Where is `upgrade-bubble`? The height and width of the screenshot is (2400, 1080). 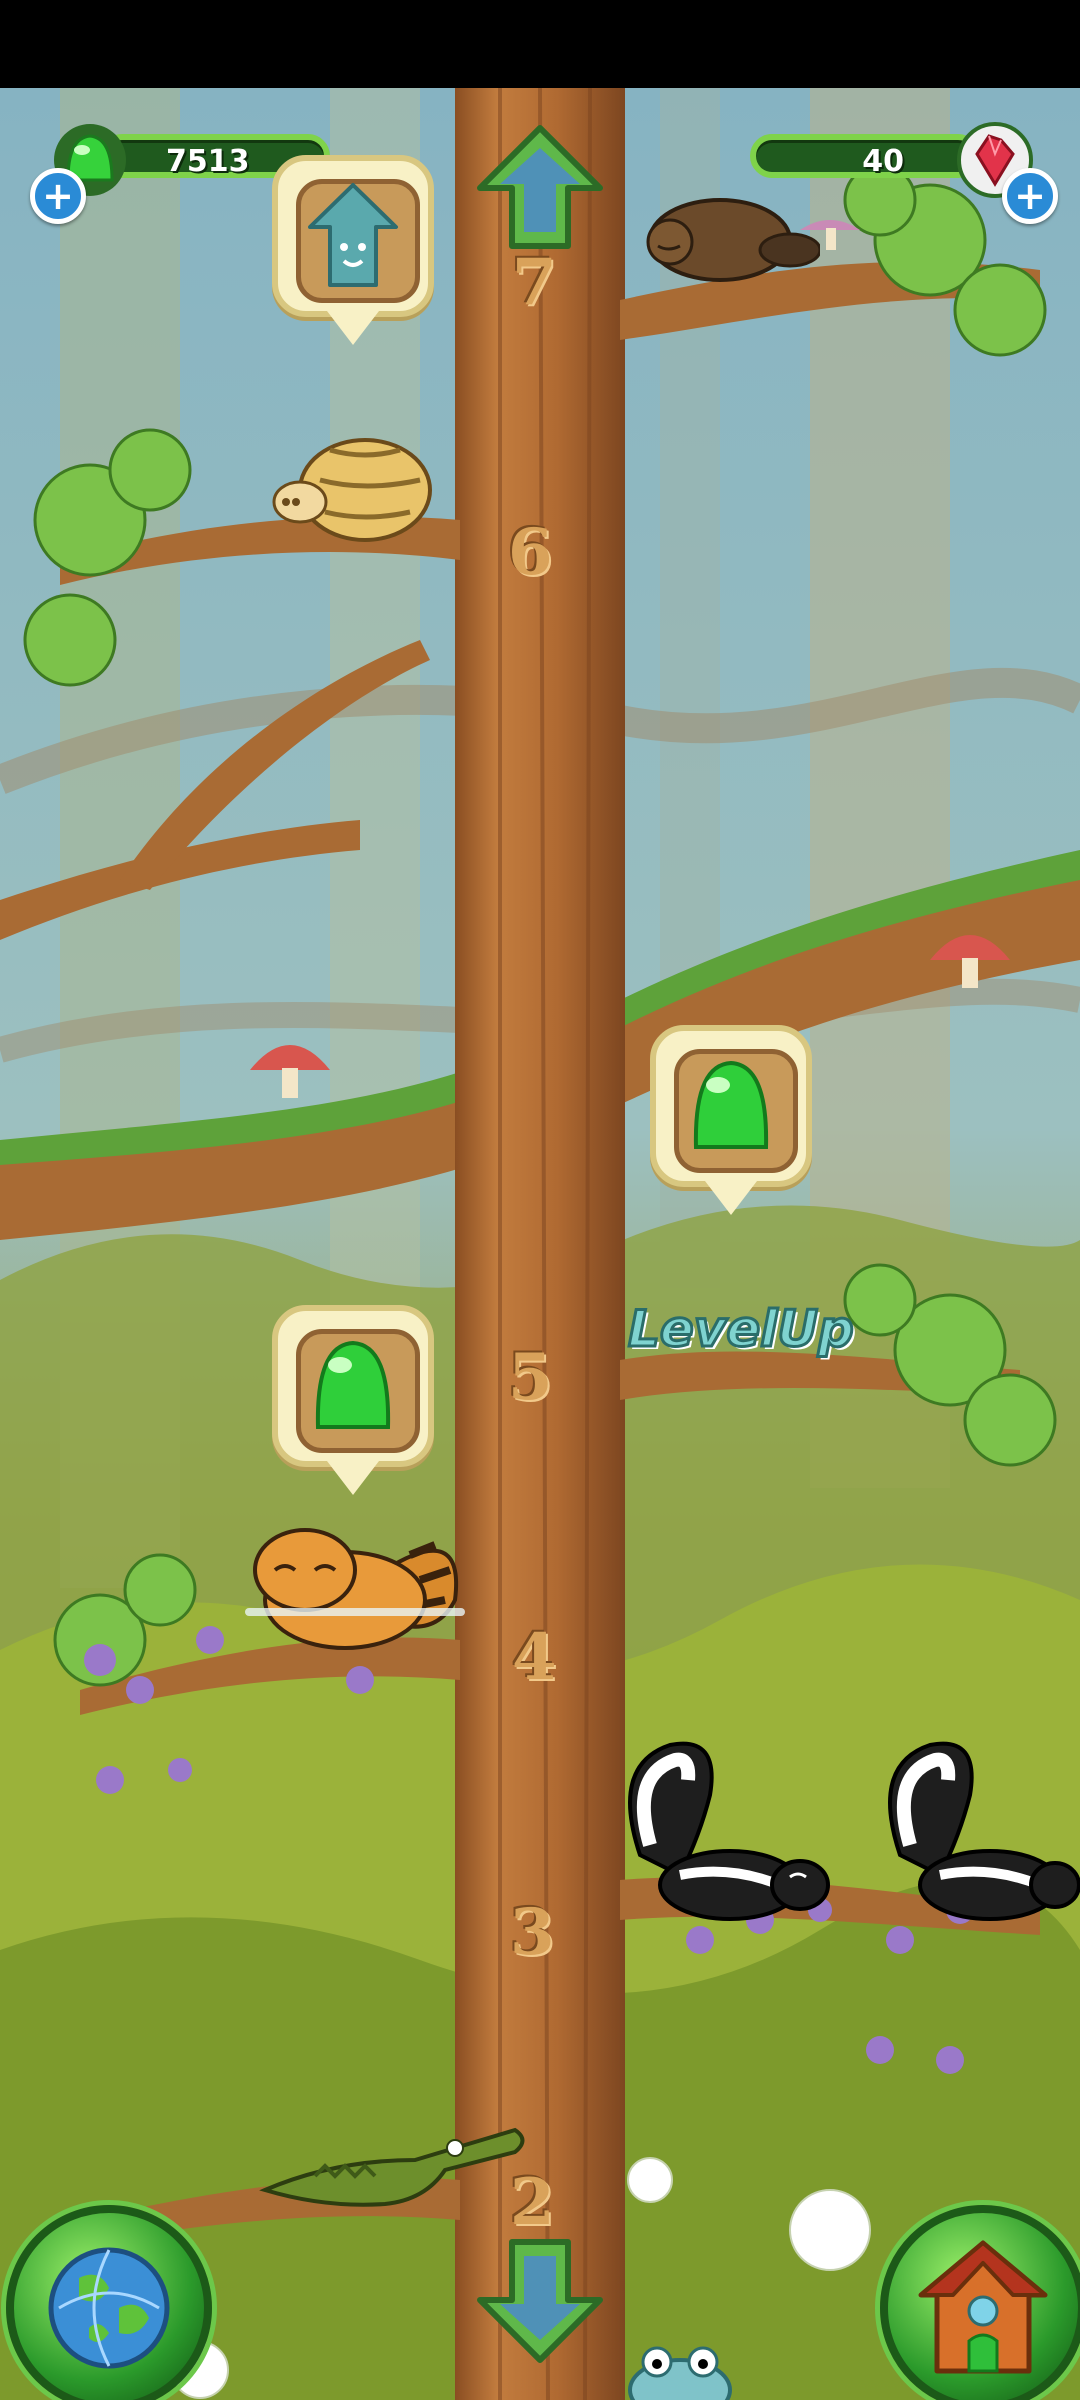 upgrade-bubble is located at coordinates (353, 250).